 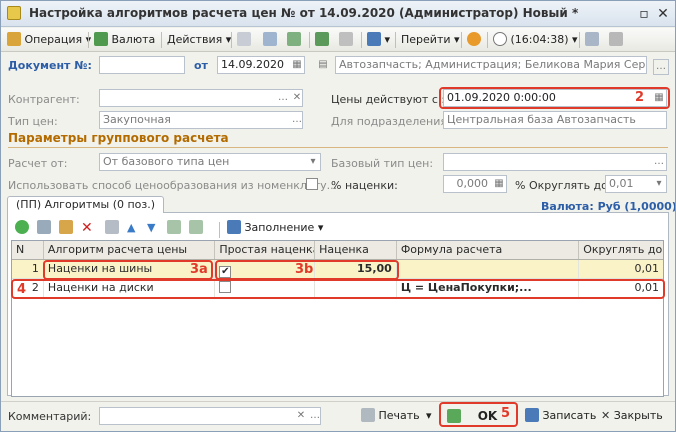 I want to click on subdivision-field: Центральная база Автозапчасть, so click(x=555, y=120).